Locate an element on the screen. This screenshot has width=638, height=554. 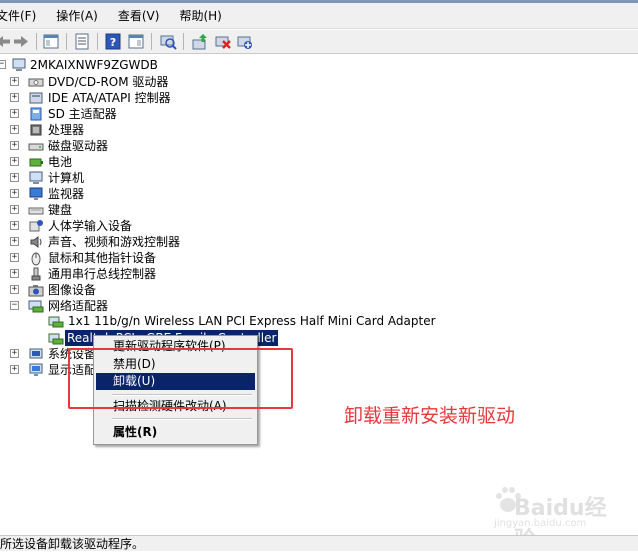
tree-category-label: 计算机 is located at coordinates (66, 178).